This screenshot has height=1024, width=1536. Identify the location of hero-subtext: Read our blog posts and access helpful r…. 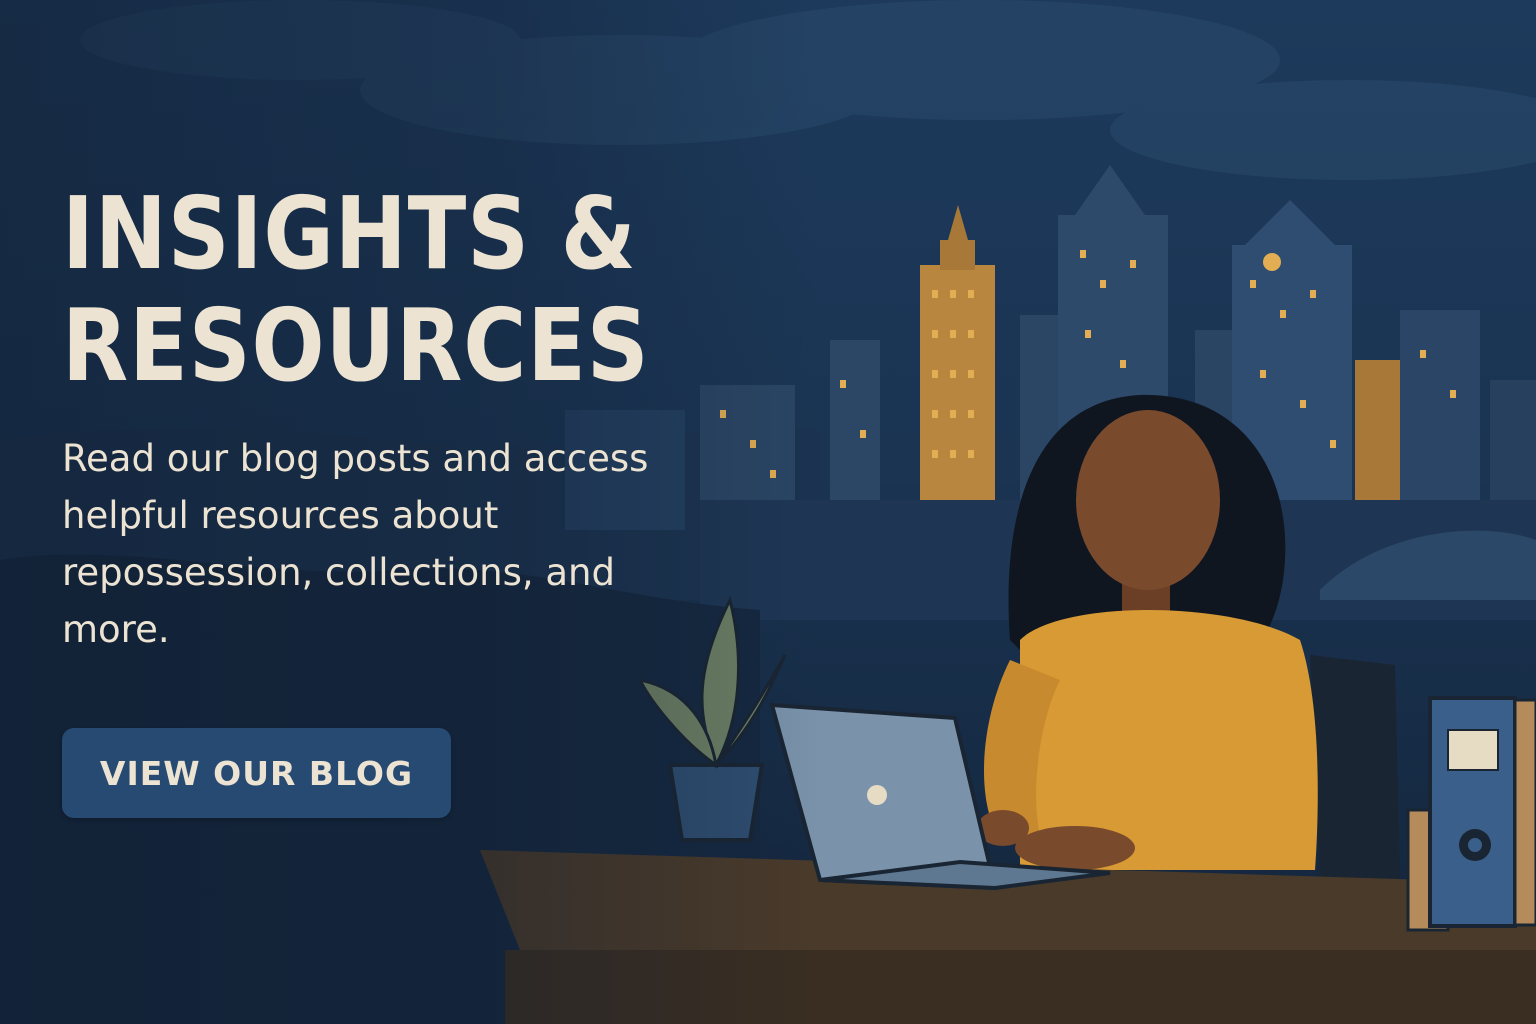
(355, 544).